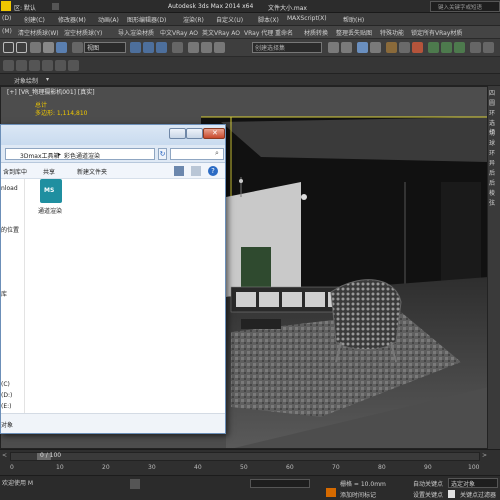  I want to click on rendered-frame-icon, so click(446, 47).